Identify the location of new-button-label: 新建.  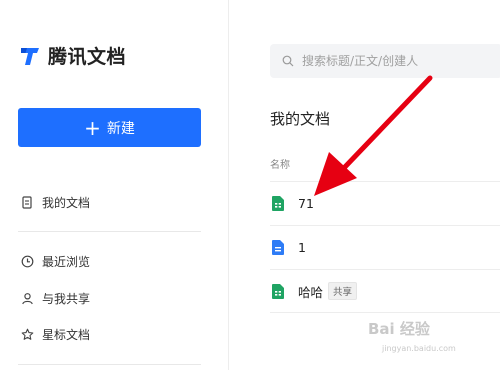
(120, 128).